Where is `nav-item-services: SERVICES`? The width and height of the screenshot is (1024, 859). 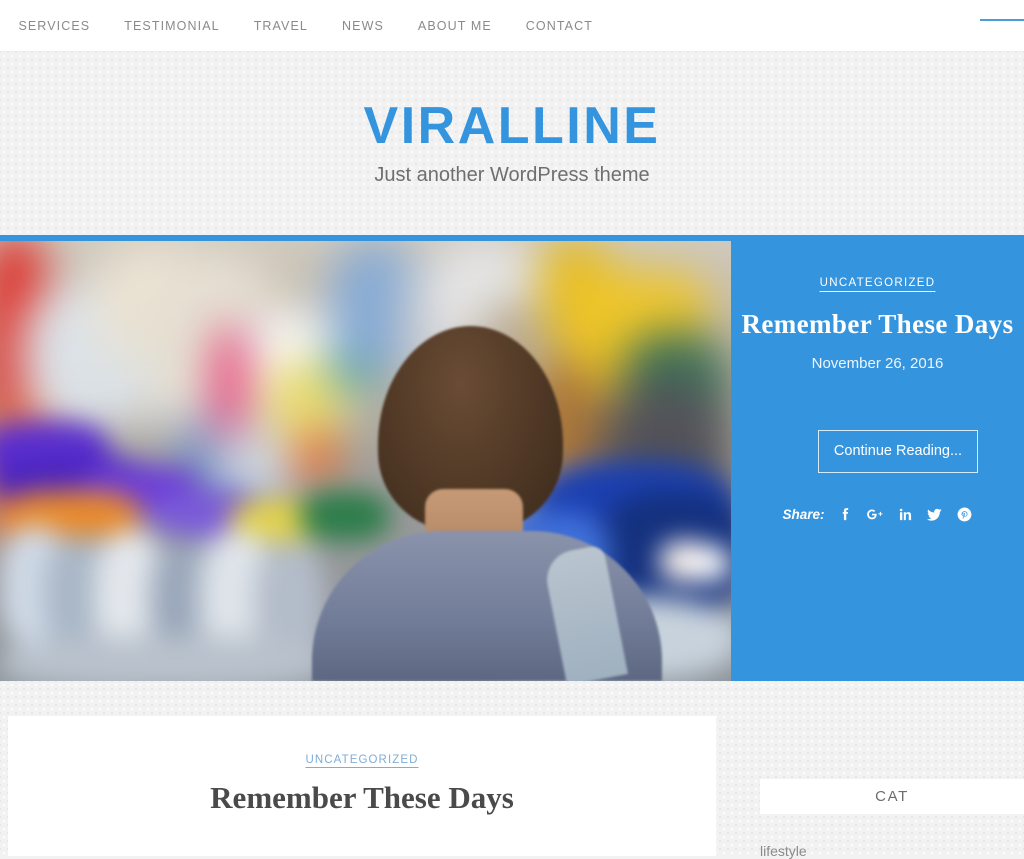 nav-item-services: SERVICES is located at coordinates (54, 26).